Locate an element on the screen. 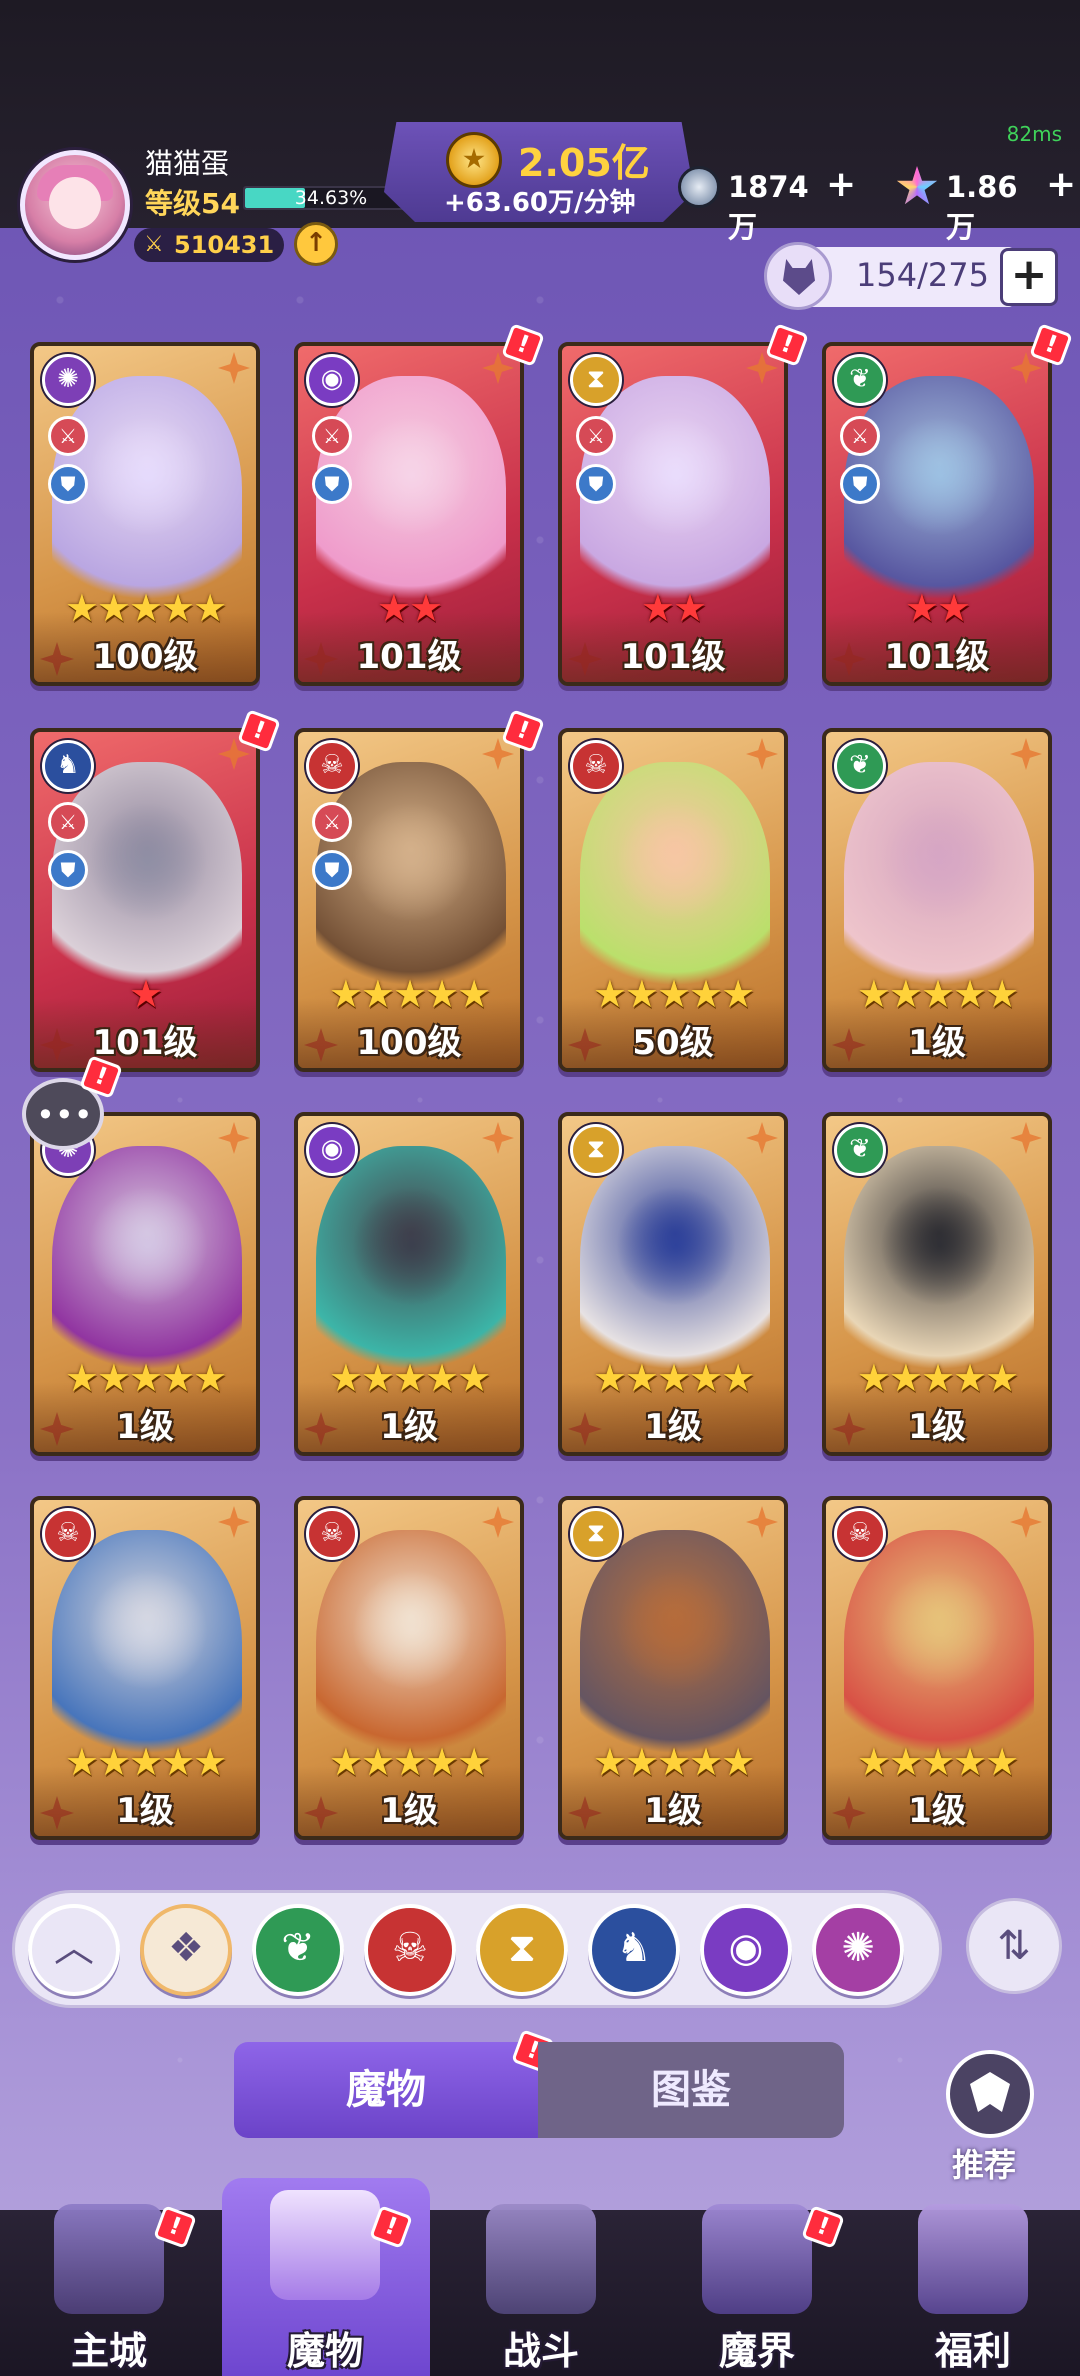 This screenshot has height=2376, width=1080. power-up-button: ↑ is located at coordinates (316, 244).